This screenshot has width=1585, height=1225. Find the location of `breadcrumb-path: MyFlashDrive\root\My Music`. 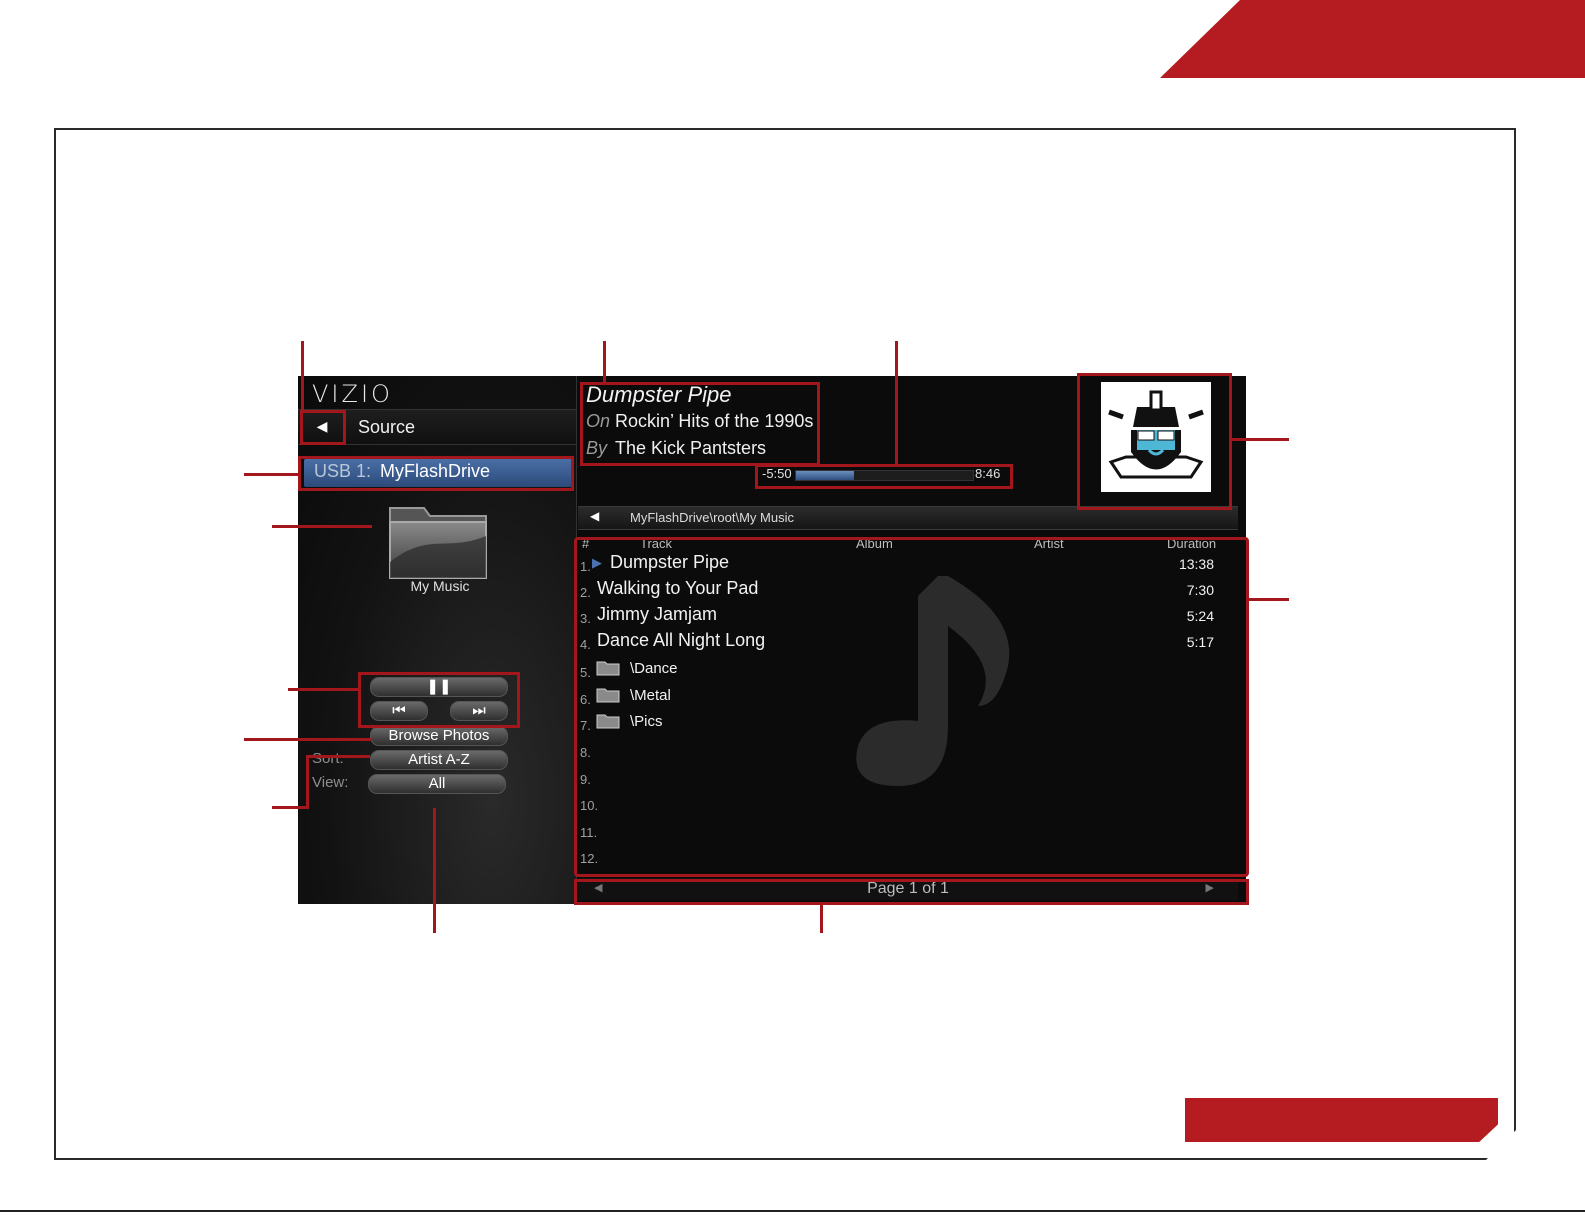

breadcrumb-path: MyFlashDrive\root\My Music is located at coordinates (712, 517).